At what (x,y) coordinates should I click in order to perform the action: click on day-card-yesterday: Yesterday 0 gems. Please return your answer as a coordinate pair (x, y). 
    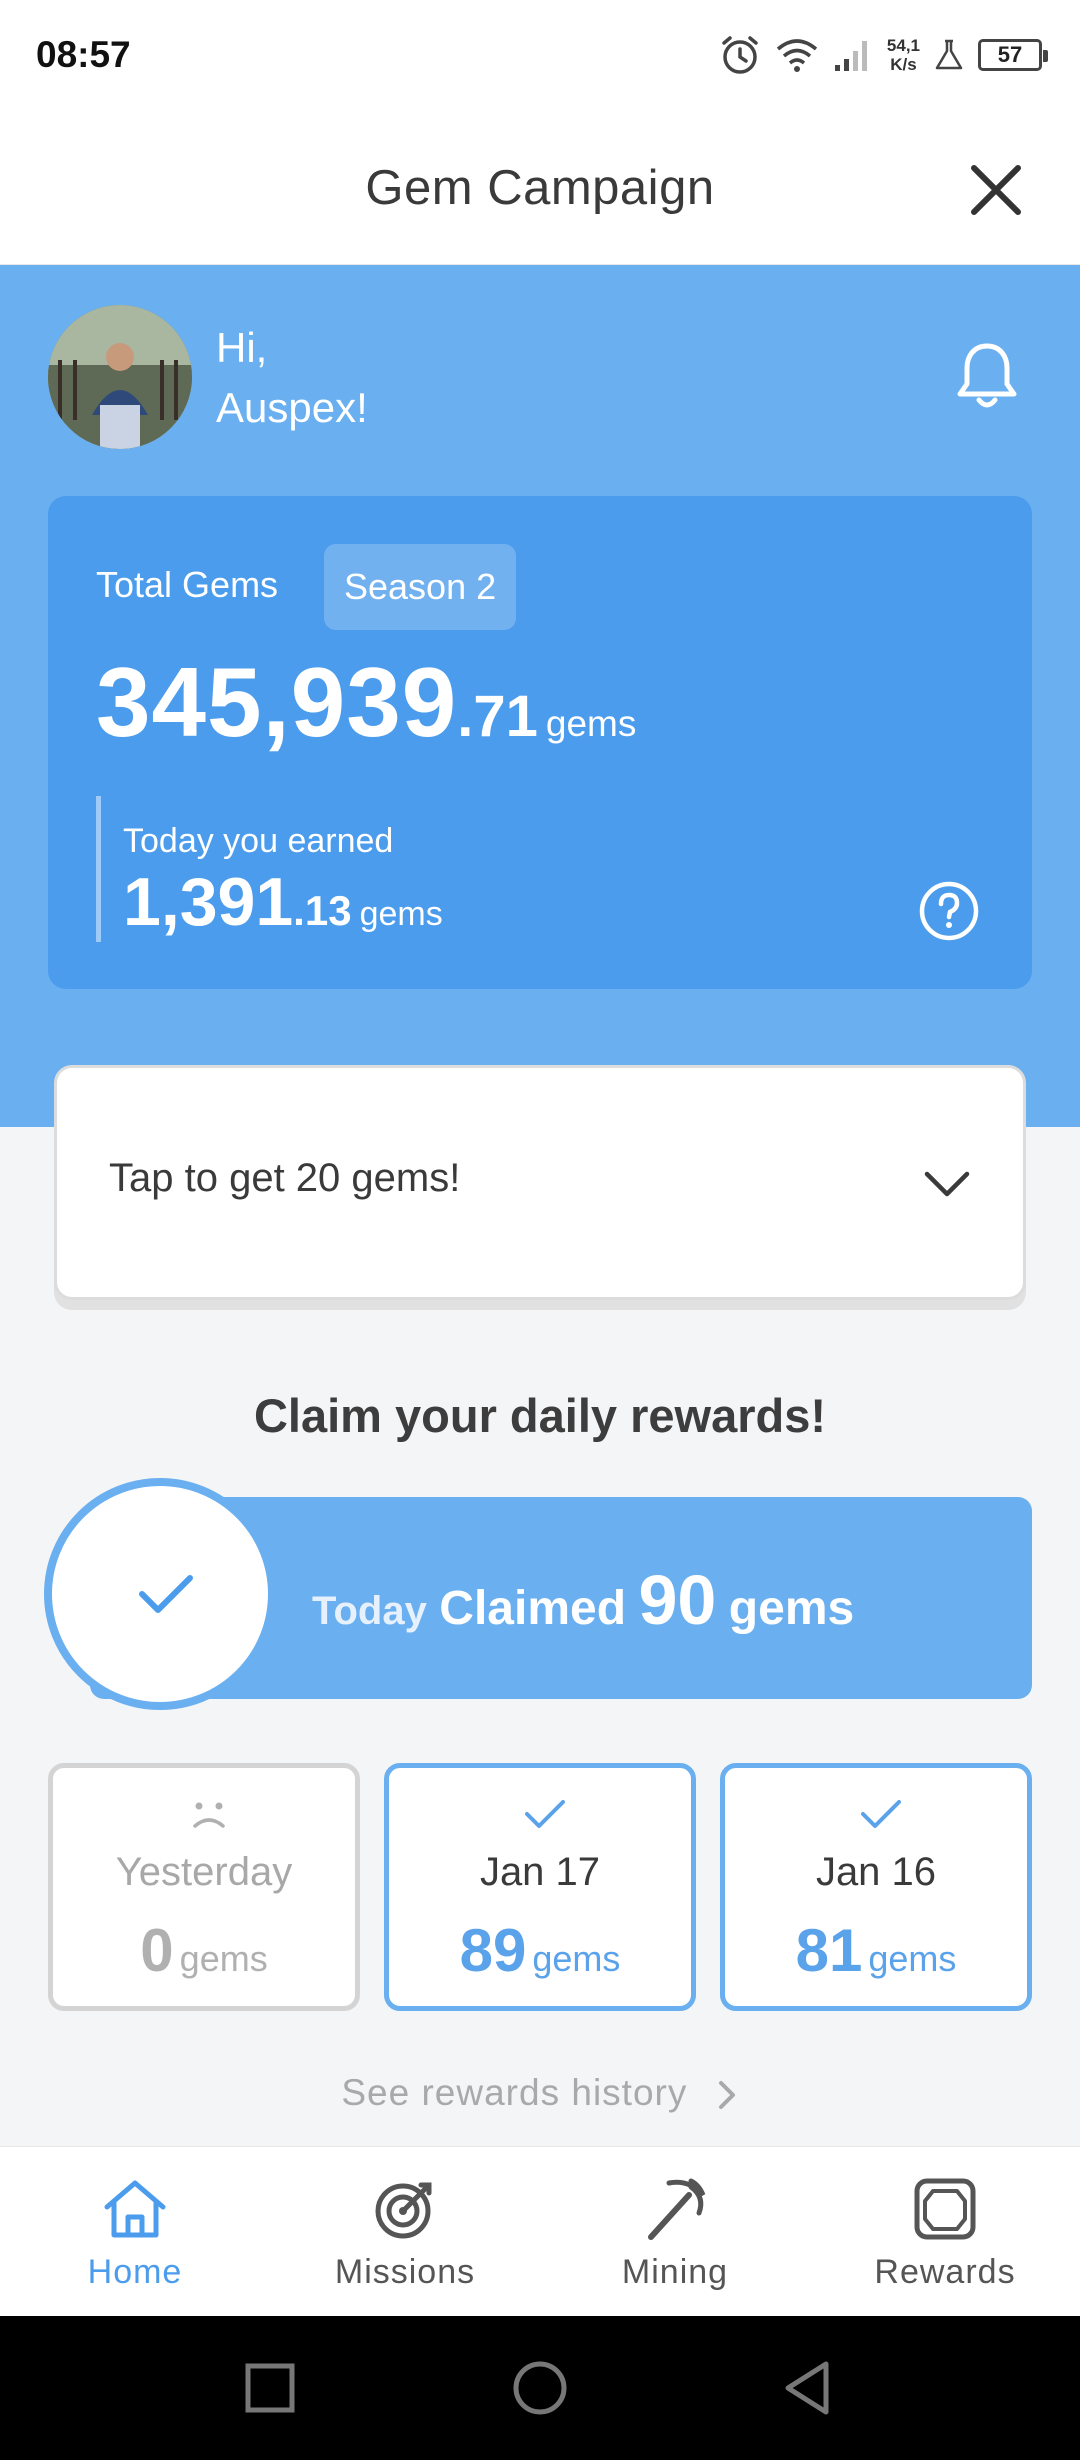
    Looking at the image, I should click on (204, 1887).